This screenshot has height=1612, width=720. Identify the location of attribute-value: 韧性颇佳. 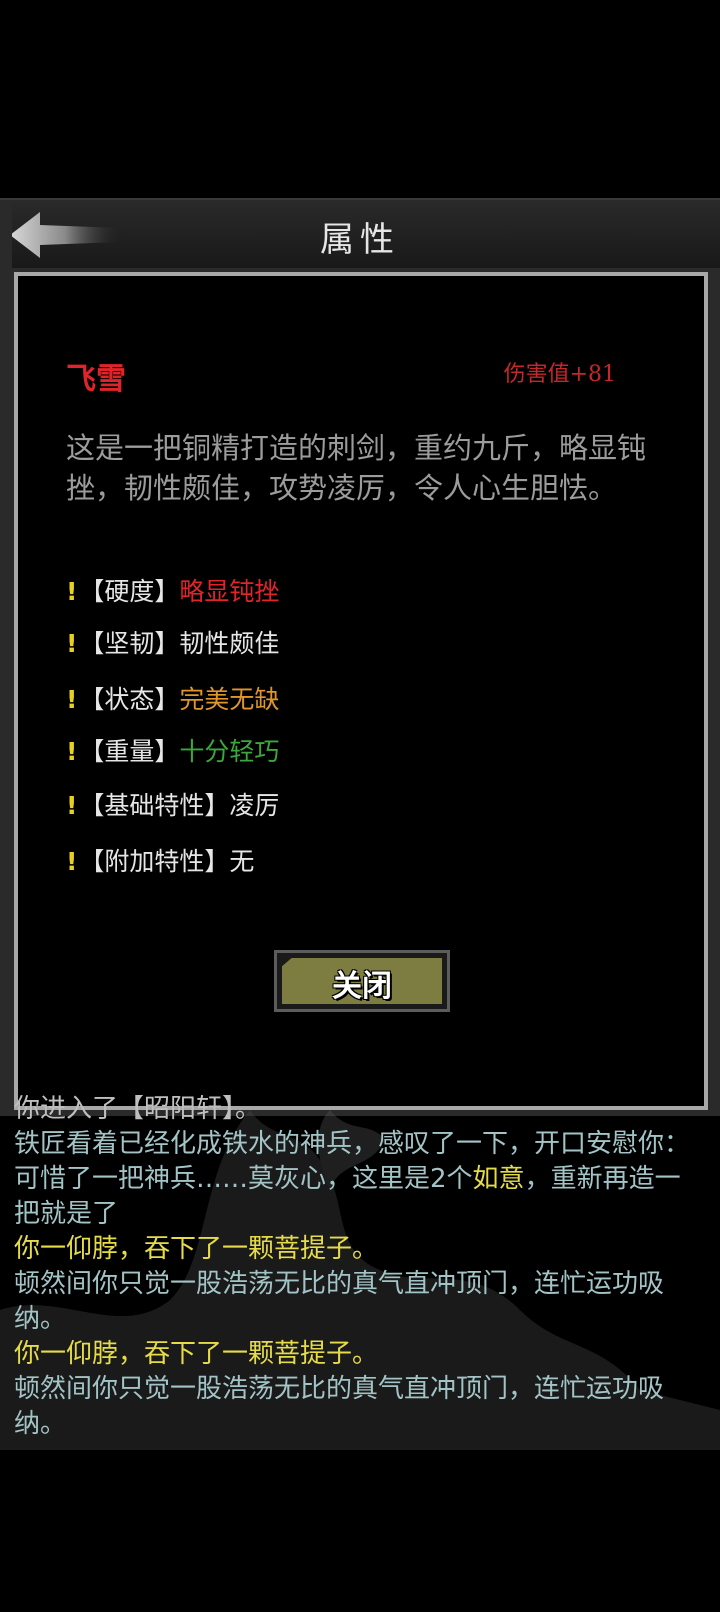
(229, 643).